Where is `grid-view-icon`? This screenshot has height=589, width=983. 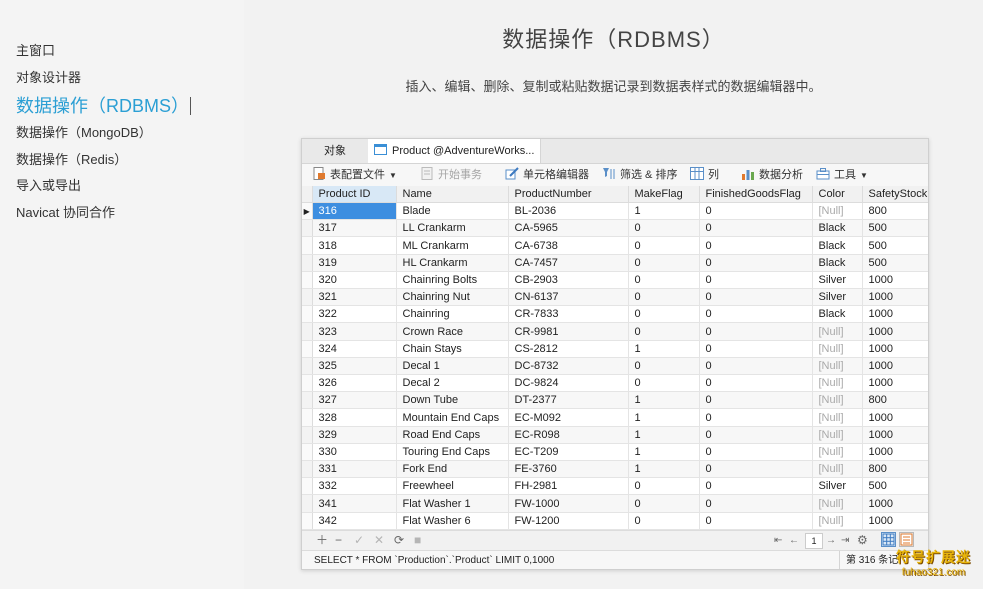
grid-view-icon is located at coordinates (888, 539).